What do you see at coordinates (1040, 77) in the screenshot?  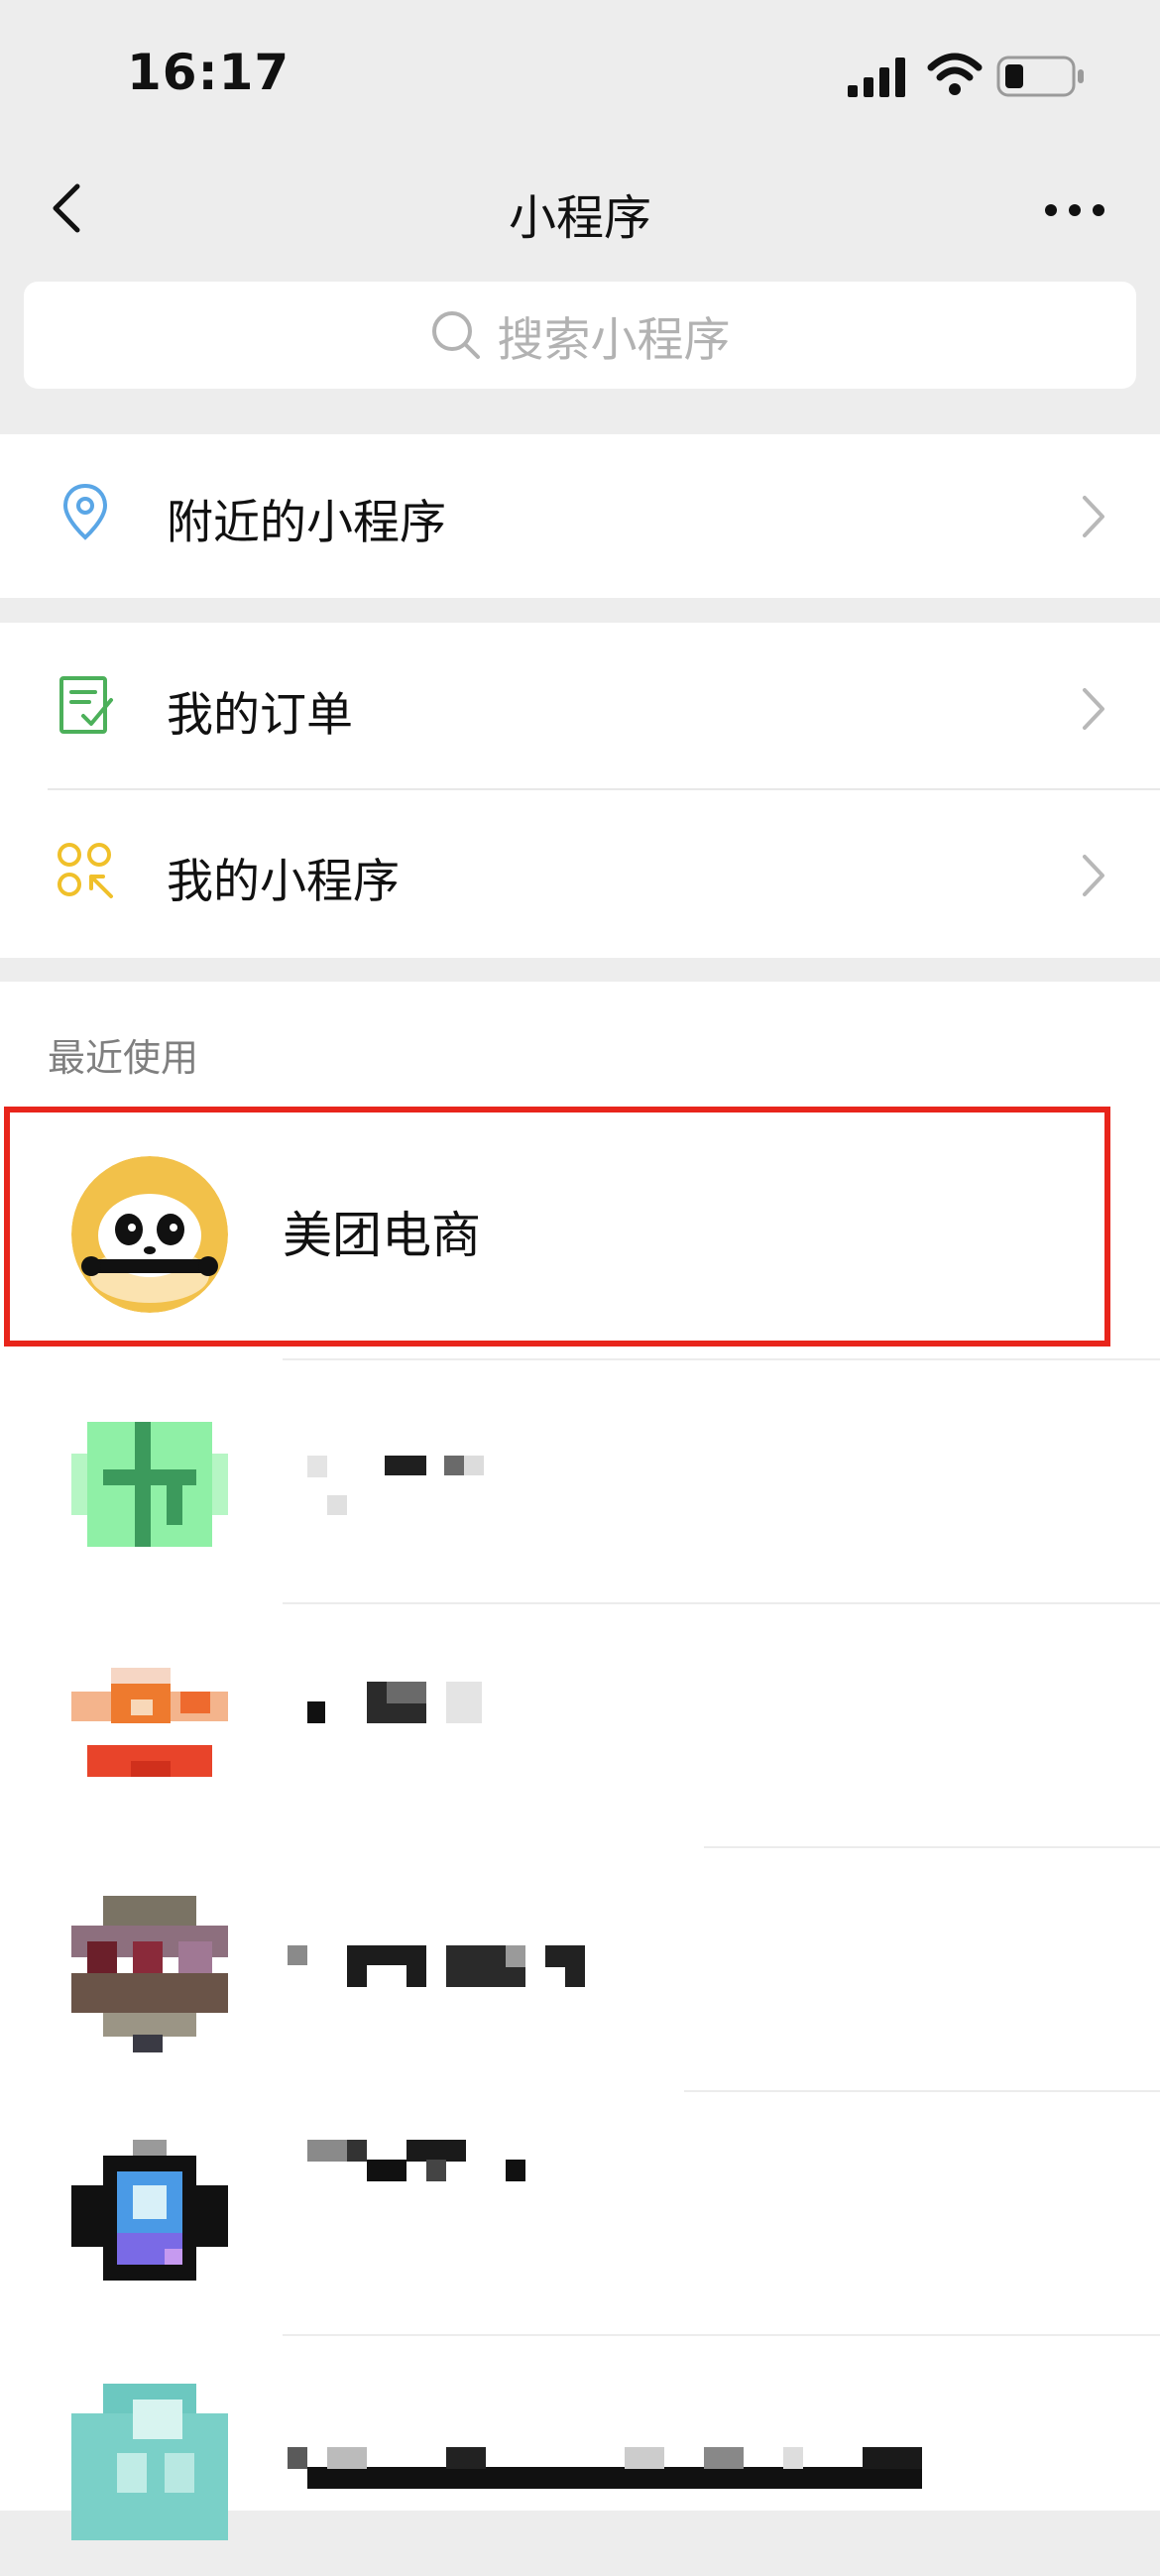 I see `battery-icon` at bounding box center [1040, 77].